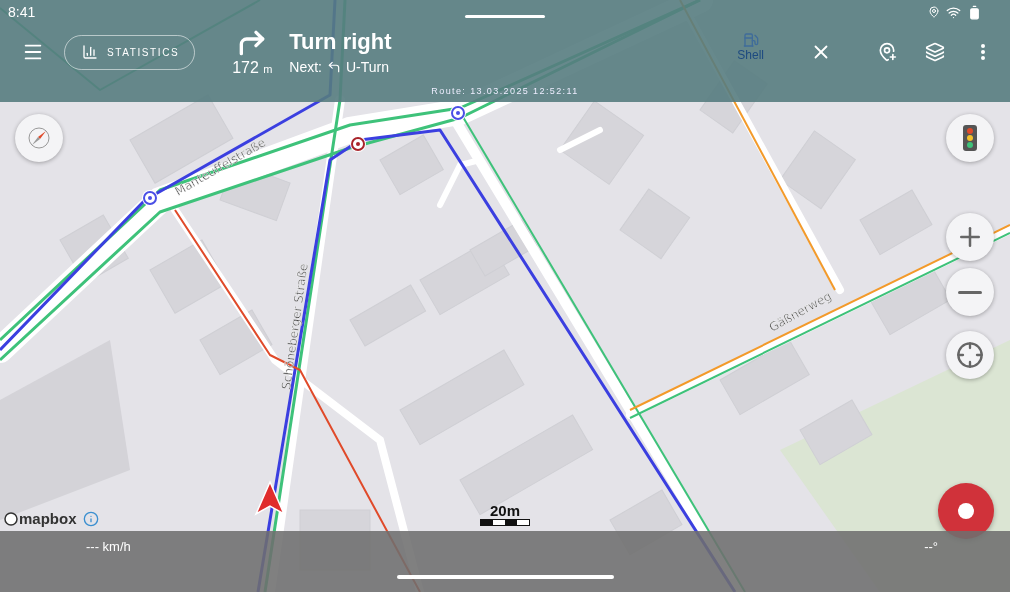 Image resolution: width=1010 pixels, height=592 pixels. What do you see at coordinates (974, 12) in the screenshot?
I see `battery-icon` at bounding box center [974, 12].